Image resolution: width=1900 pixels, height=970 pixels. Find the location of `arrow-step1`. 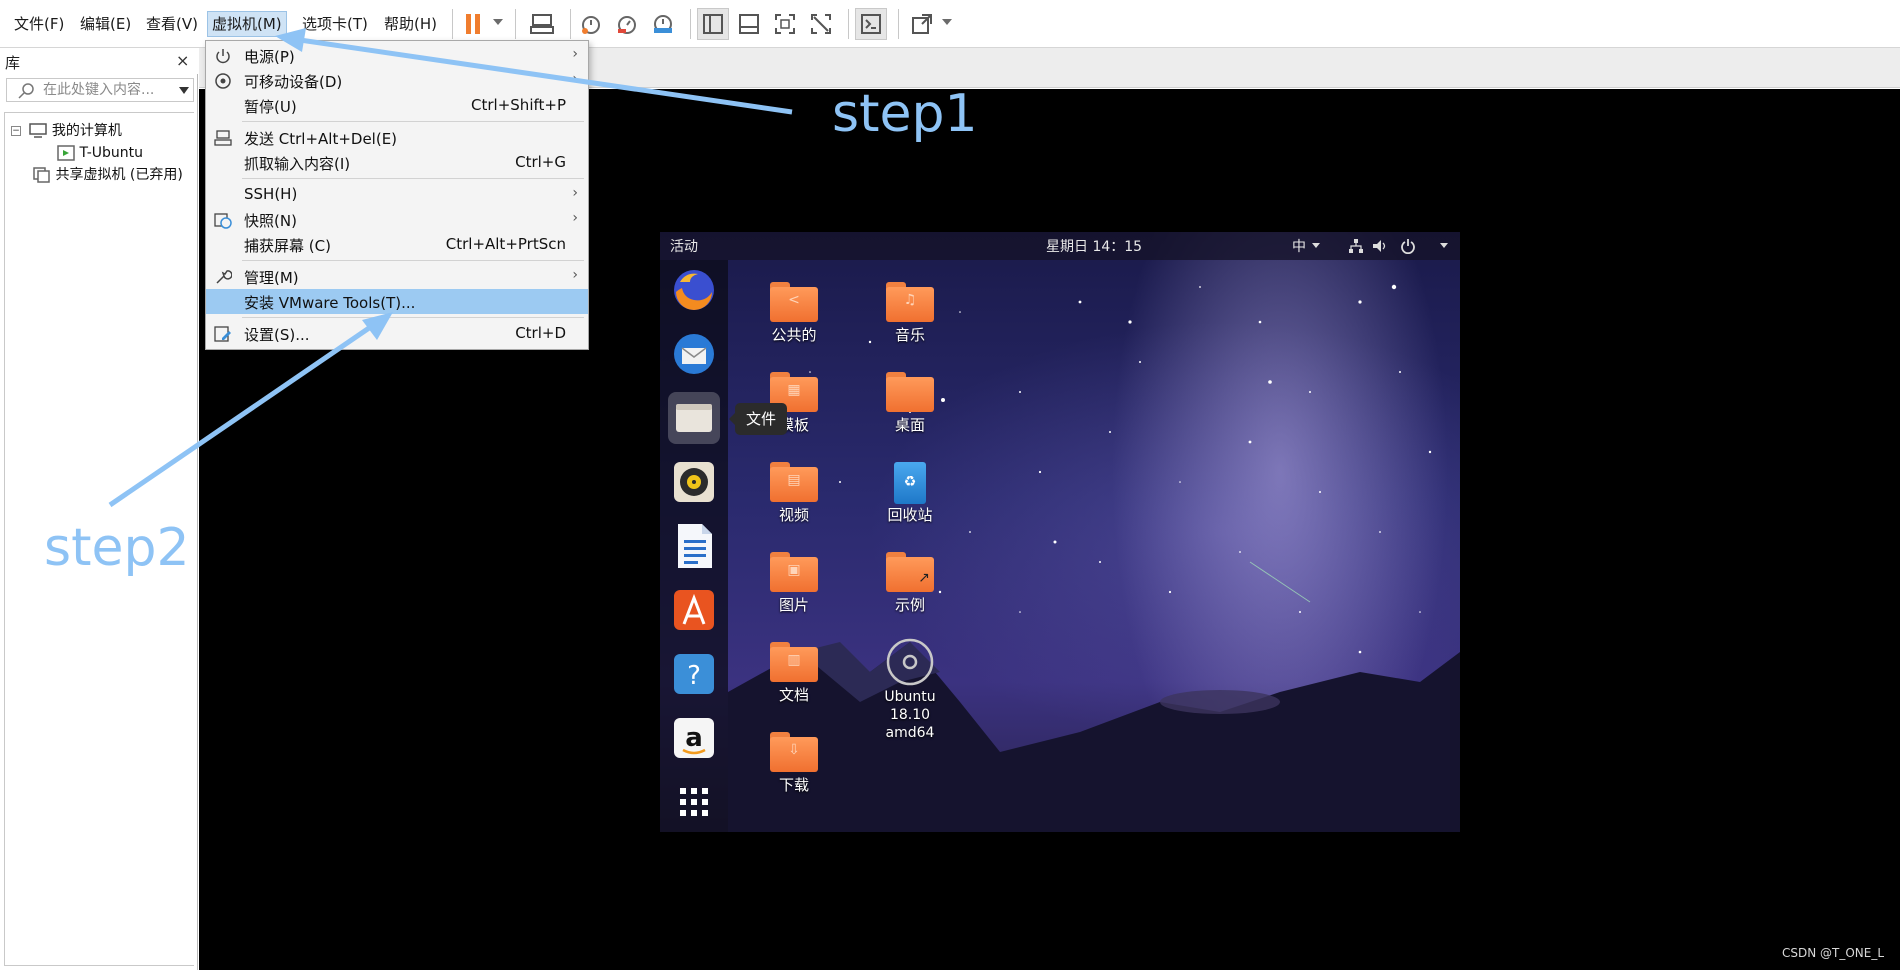

arrow-step1 is located at coordinates (546, 76).